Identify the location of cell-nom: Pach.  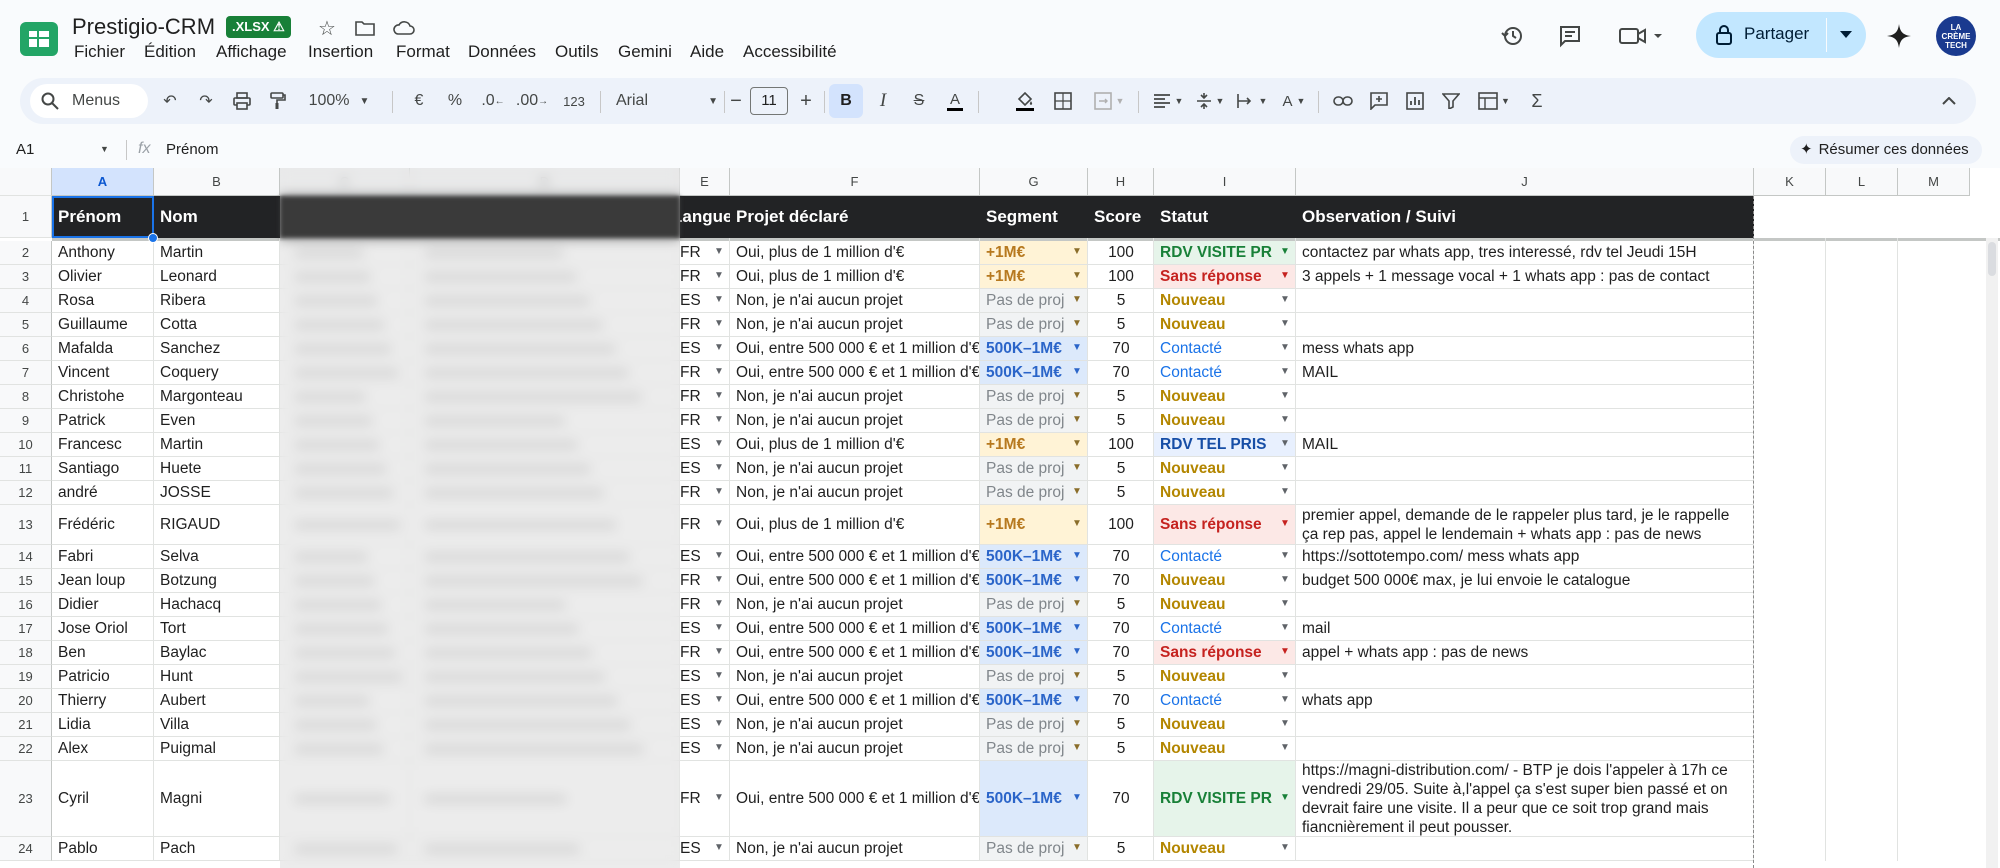
(217, 849).